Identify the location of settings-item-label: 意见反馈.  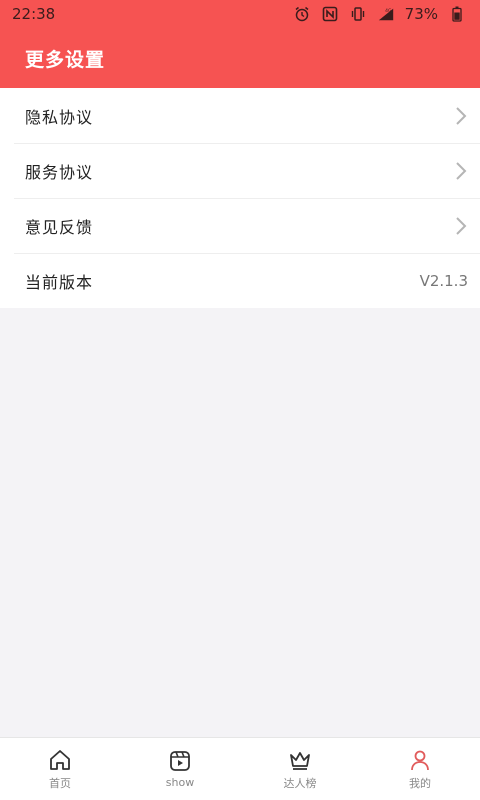
(59, 227).